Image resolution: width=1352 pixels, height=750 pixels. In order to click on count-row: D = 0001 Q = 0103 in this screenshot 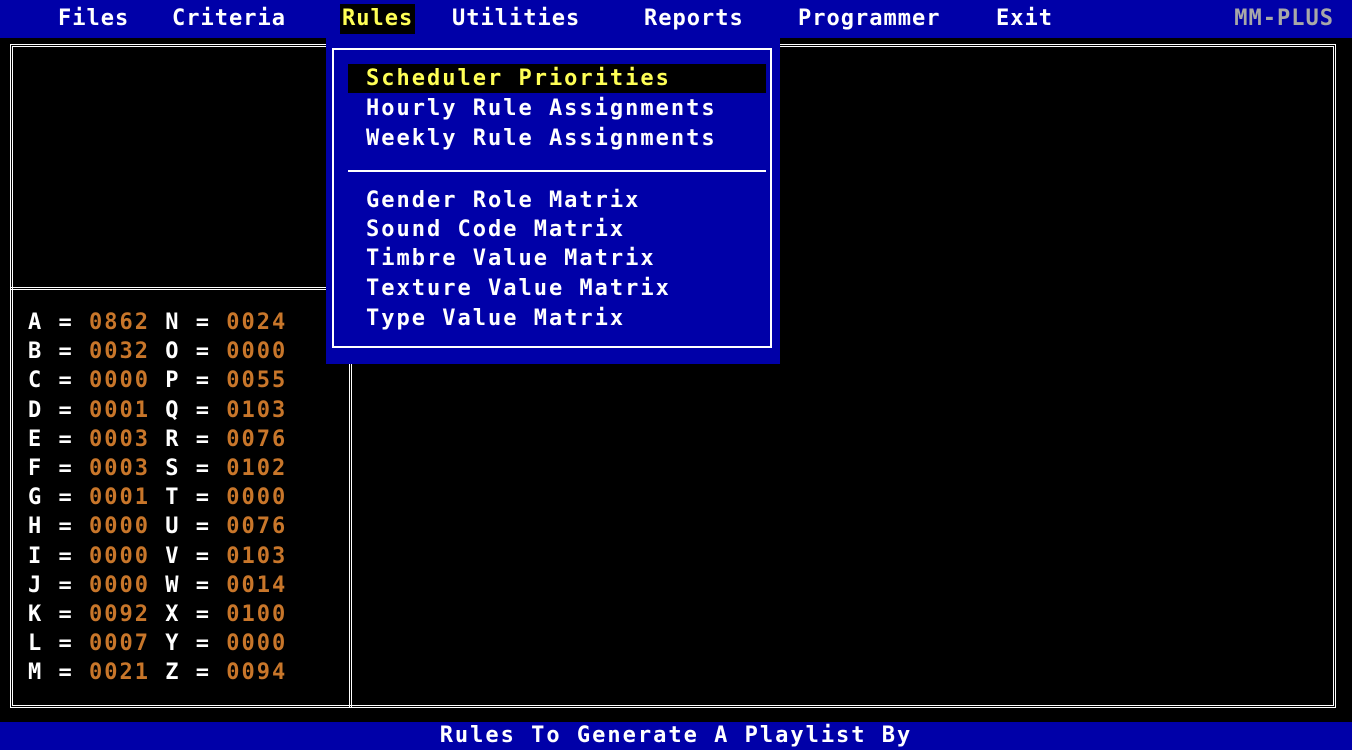, I will do `click(157, 410)`.